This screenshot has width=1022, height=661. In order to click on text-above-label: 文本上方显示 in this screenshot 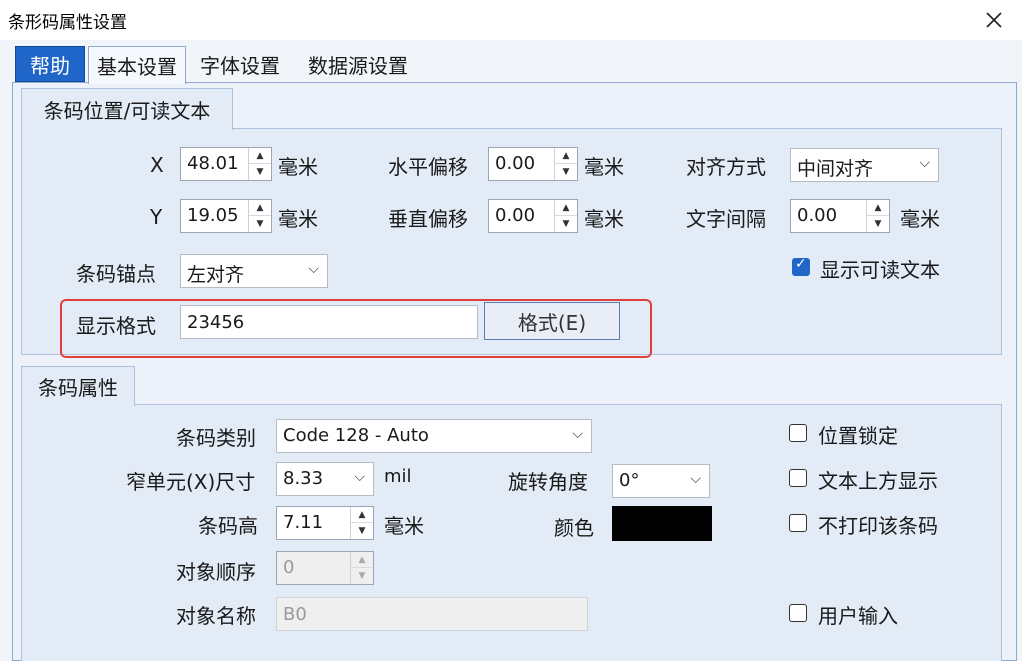, I will do `click(878, 481)`.